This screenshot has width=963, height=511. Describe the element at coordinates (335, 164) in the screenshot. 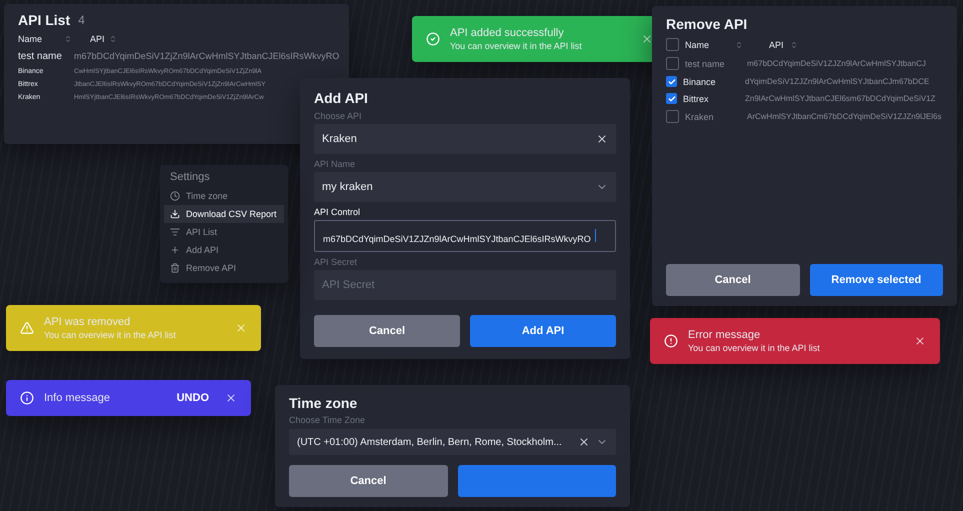

I see `field-label: API Name` at that location.